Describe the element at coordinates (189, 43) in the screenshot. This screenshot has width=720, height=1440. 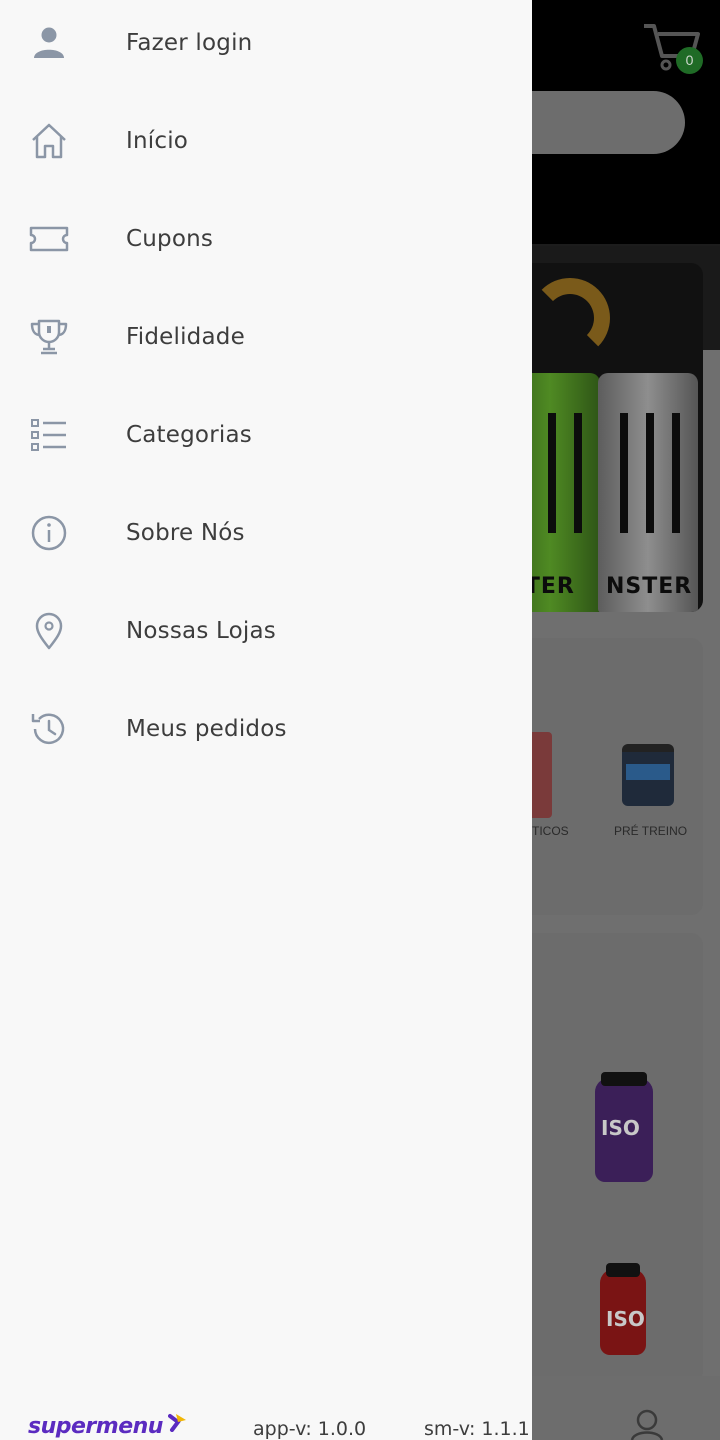
I see `menu-item-label: Fazer login` at that location.